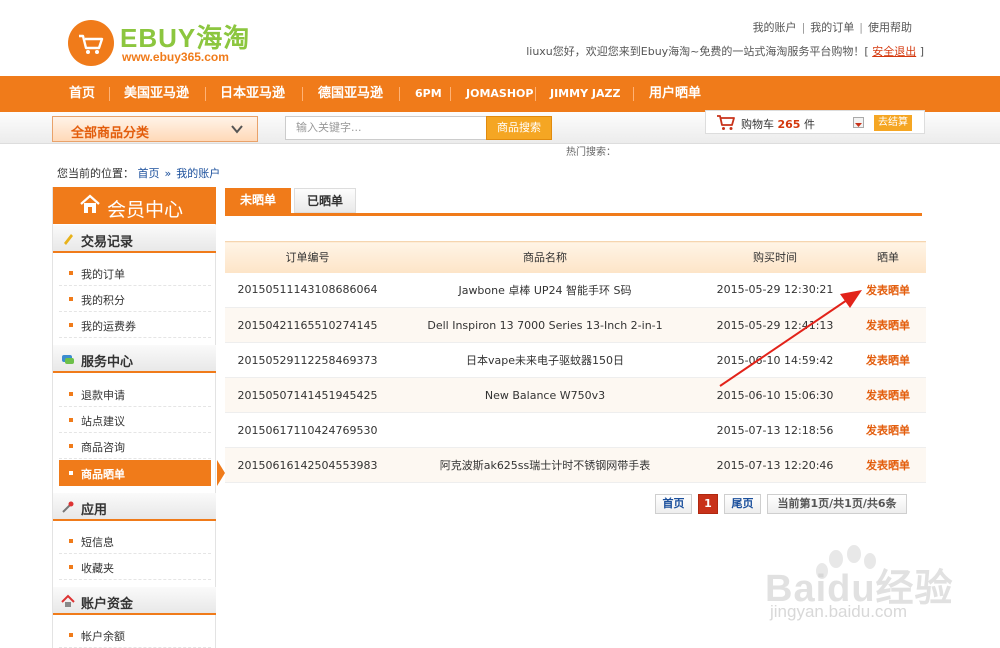  I want to click on sidebar-title: 会员中心, so click(145, 210).